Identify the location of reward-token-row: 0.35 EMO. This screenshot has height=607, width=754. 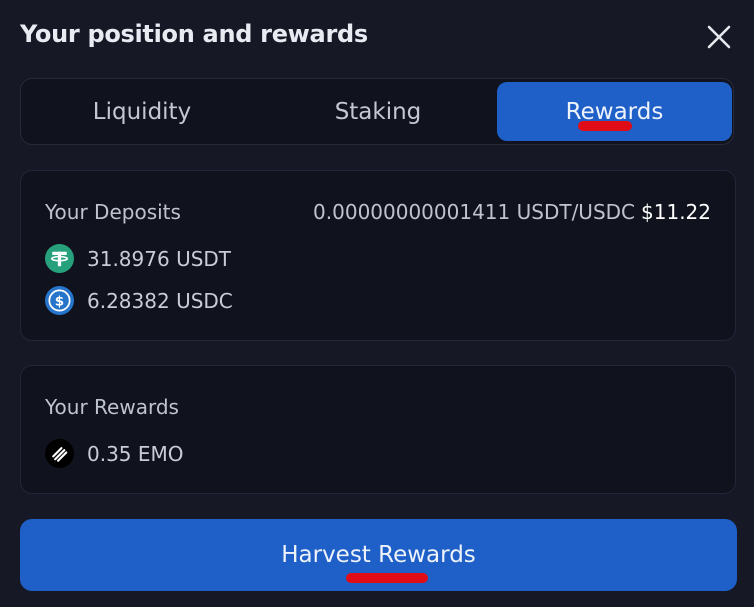
(114, 453).